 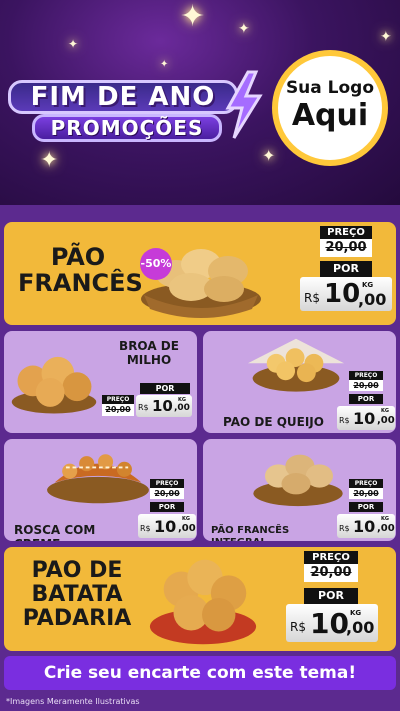 What do you see at coordinates (149, 353) in the screenshot?
I see `product-name: BROA DE MILHO` at bounding box center [149, 353].